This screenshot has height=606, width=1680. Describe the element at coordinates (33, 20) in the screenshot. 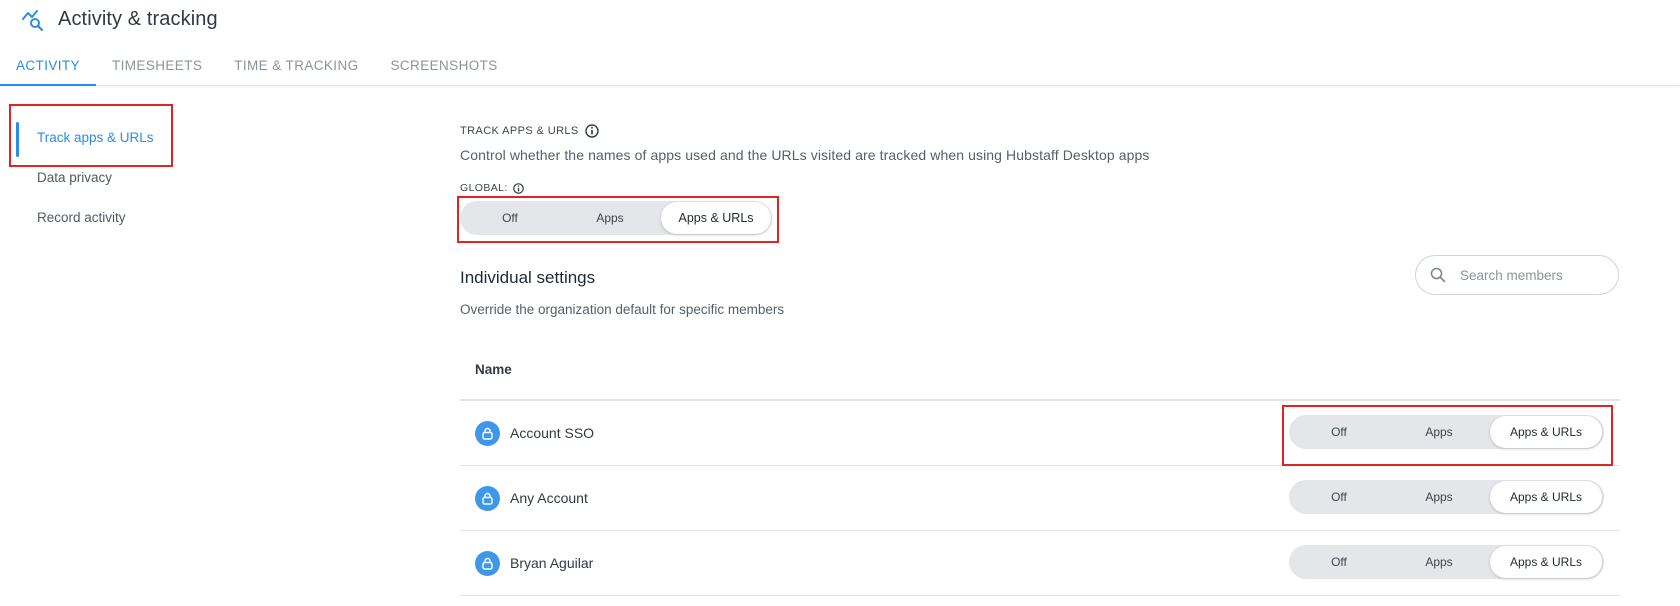

I see `activity-search-icon` at that location.